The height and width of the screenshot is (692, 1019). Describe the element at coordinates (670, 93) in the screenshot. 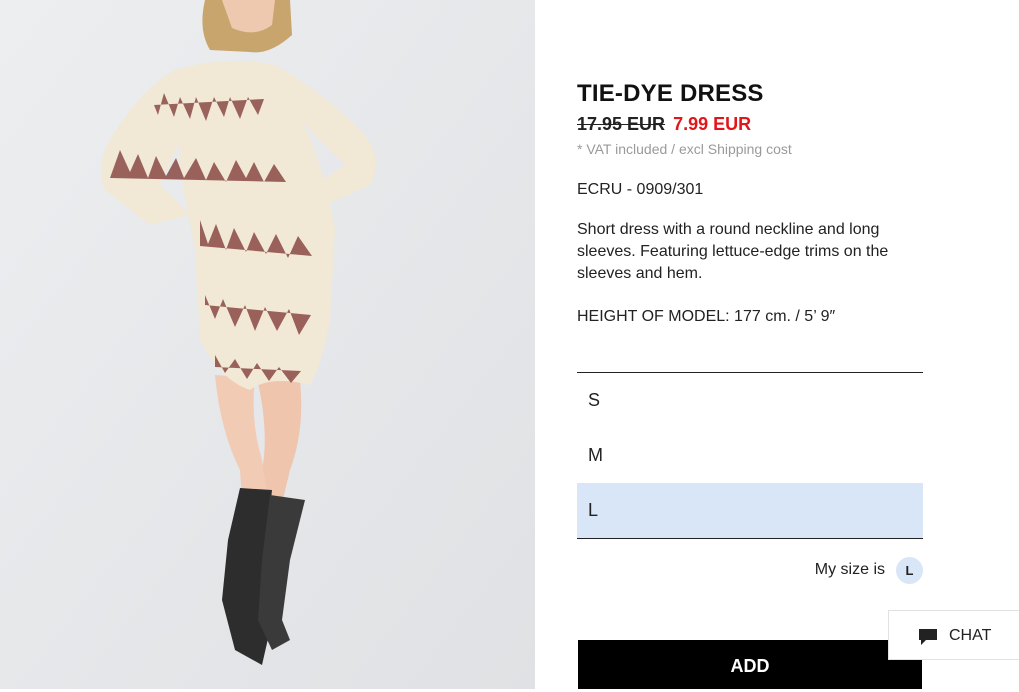

I see `product-title: TIE-DYE DRESS` at that location.